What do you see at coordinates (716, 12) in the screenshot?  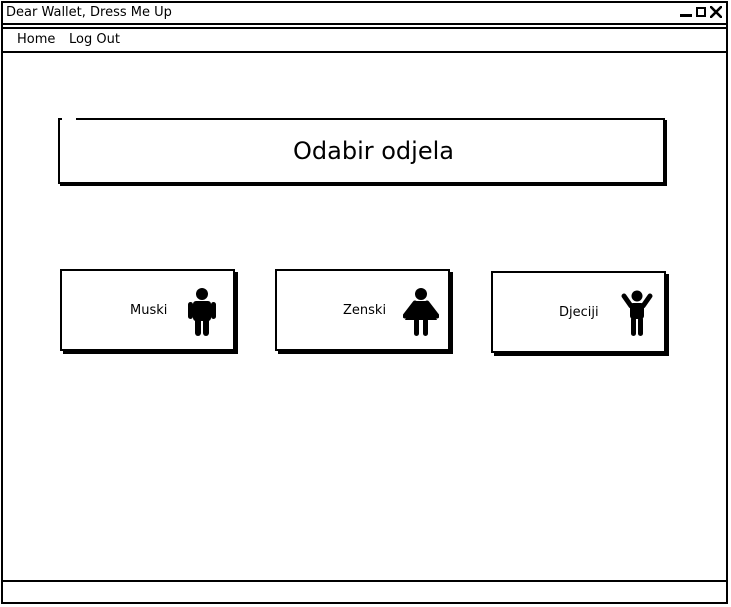 I see `close-icon` at bounding box center [716, 12].